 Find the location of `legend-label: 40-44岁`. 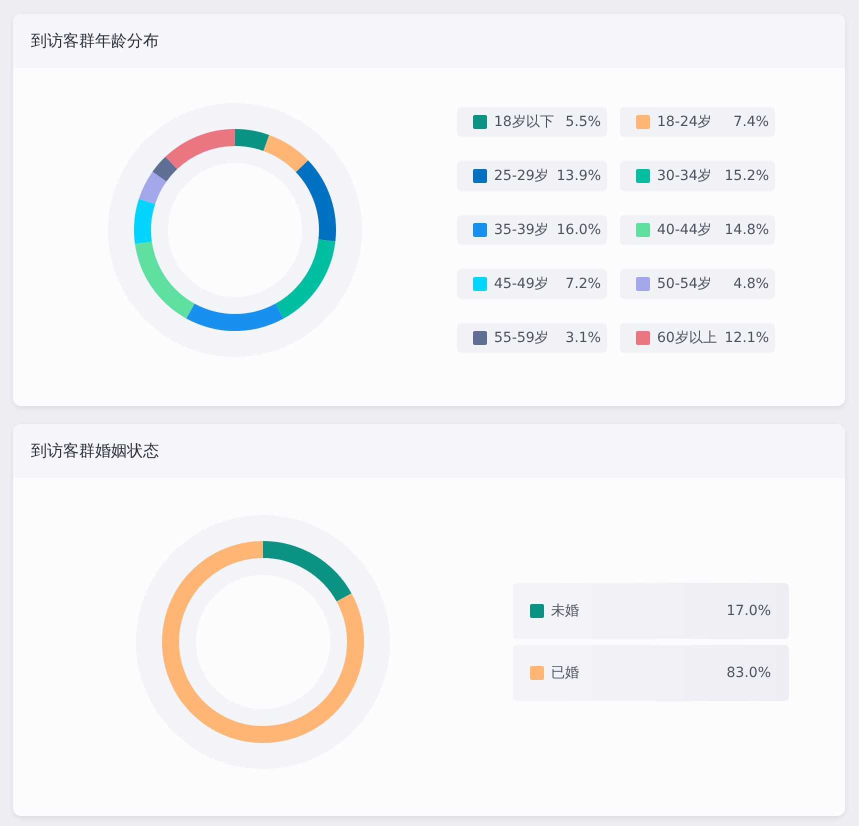

legend-label: 40-44岁 is located at coordinates (684, 230).